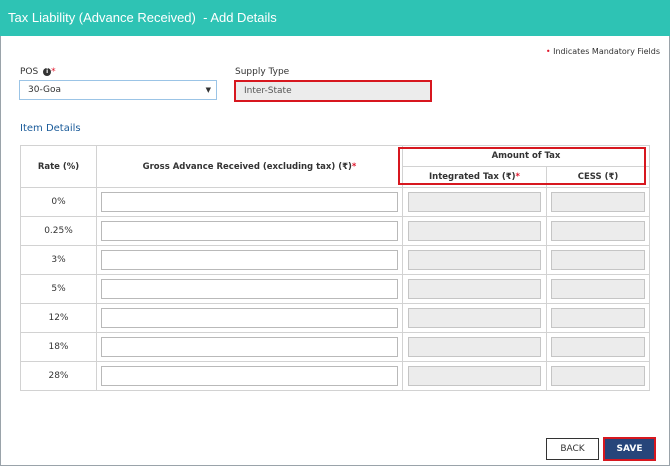  I want to click on mandatory-text: Indicates Mandatory Fields, so click(606, 51).